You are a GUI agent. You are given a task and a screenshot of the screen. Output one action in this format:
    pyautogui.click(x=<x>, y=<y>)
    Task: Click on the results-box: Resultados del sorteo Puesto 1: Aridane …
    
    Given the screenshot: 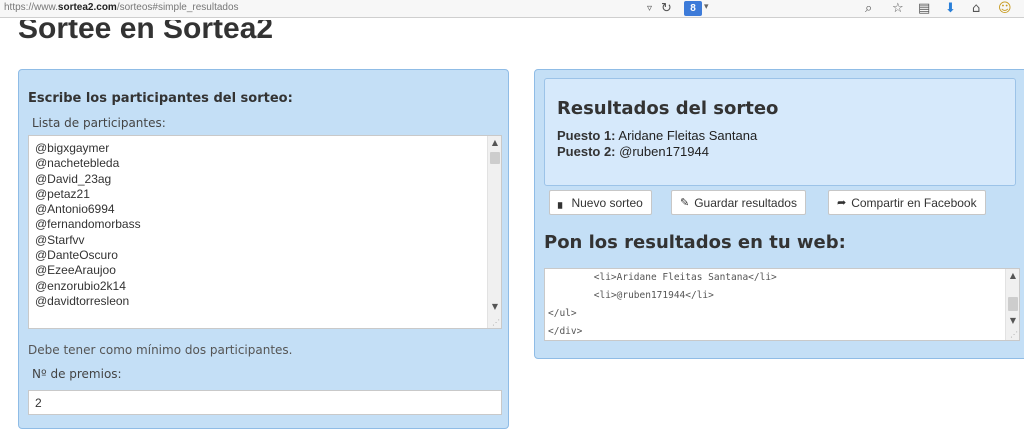 What is the action you would take?
    pyautogui.click(x=780, y=132)
    